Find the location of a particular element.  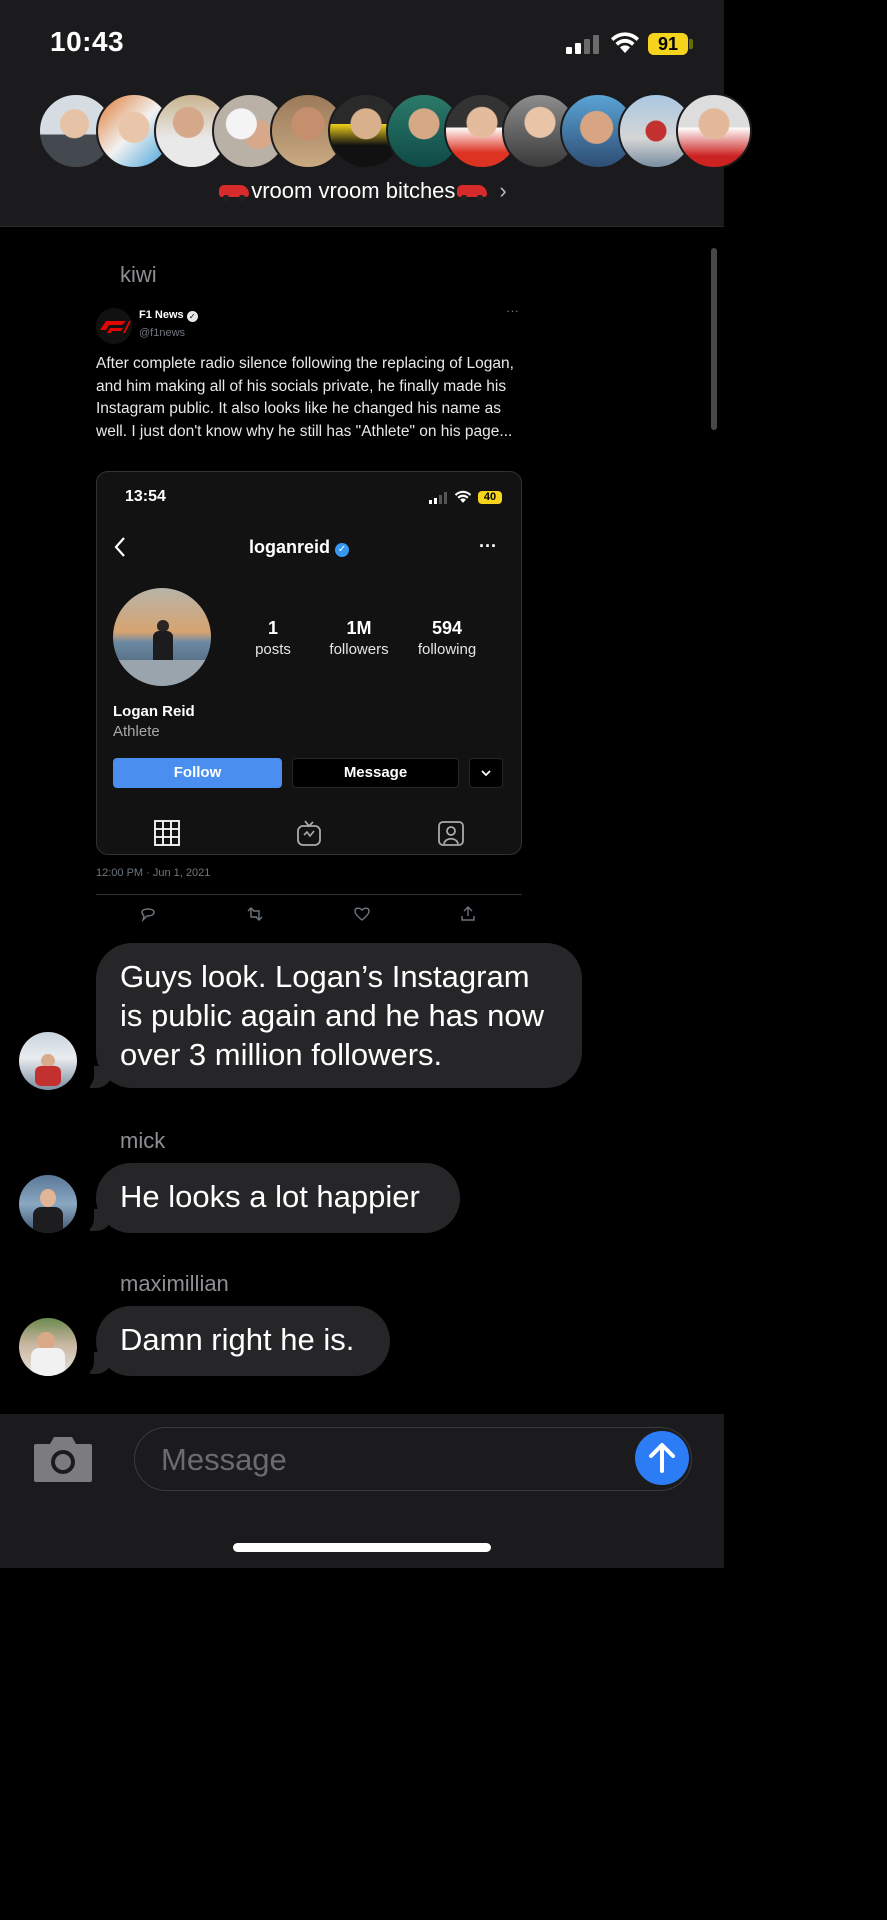

send-button is located at coordinates (662, 1458).